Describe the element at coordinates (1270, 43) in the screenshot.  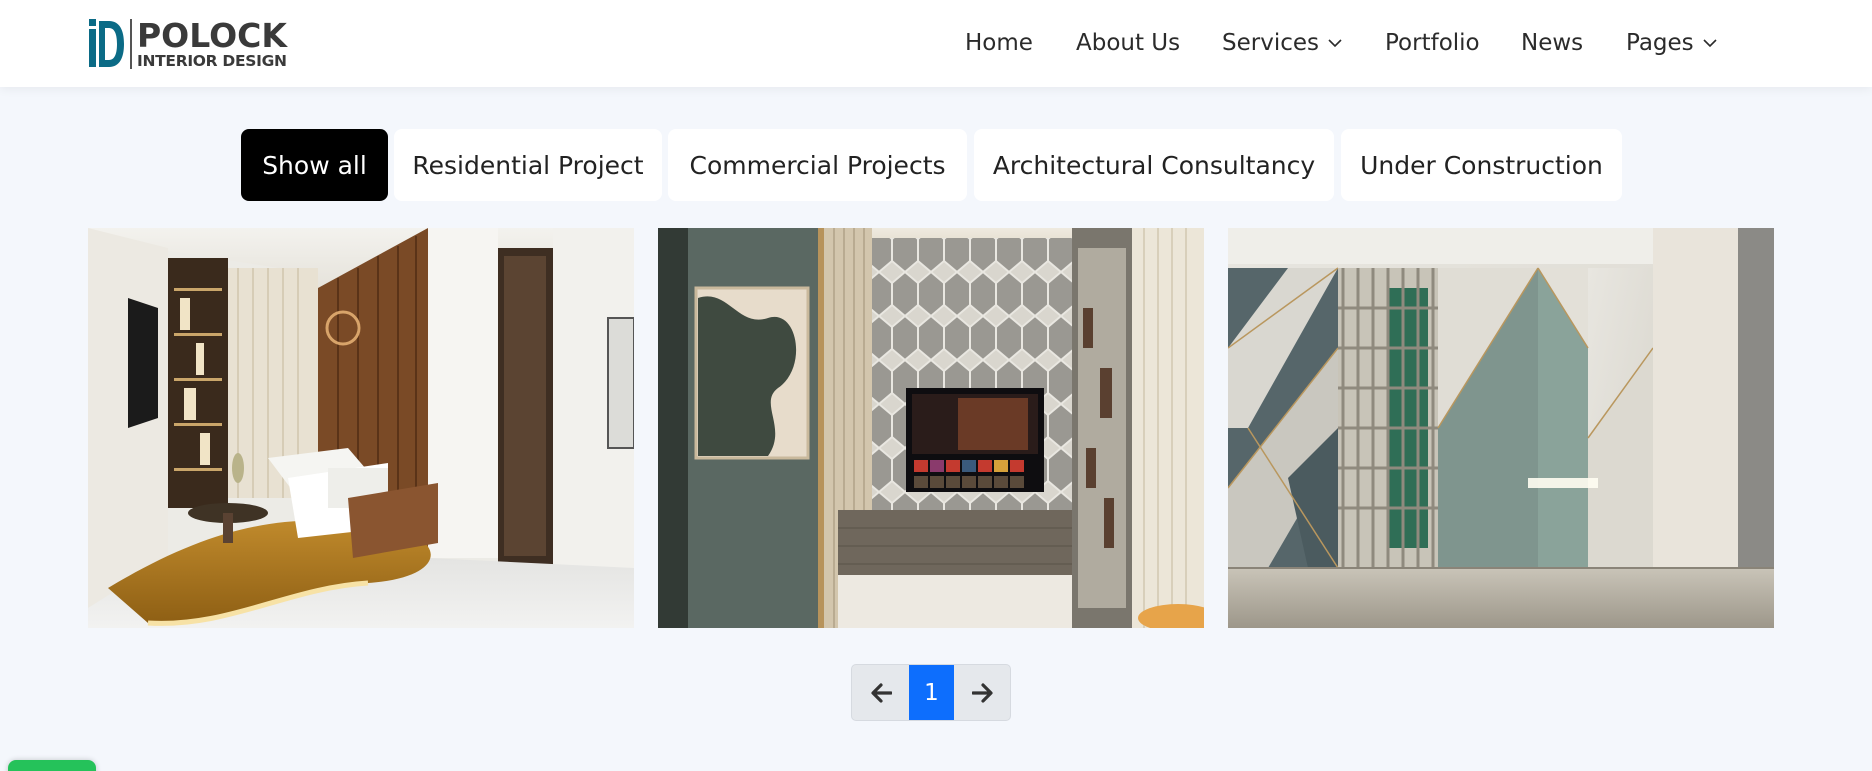
I see `nav-services-label: Services` at that location.